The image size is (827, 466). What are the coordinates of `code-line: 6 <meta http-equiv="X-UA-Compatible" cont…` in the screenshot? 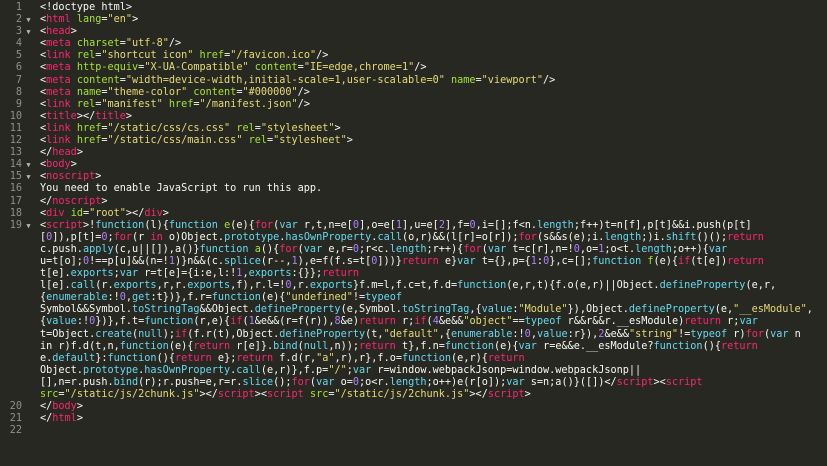 It's located at (413, 68).